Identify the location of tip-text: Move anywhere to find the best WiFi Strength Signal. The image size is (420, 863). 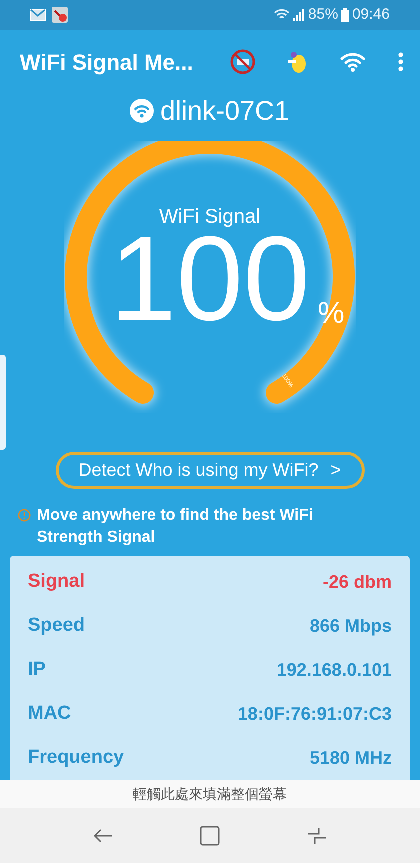
(175, 527).